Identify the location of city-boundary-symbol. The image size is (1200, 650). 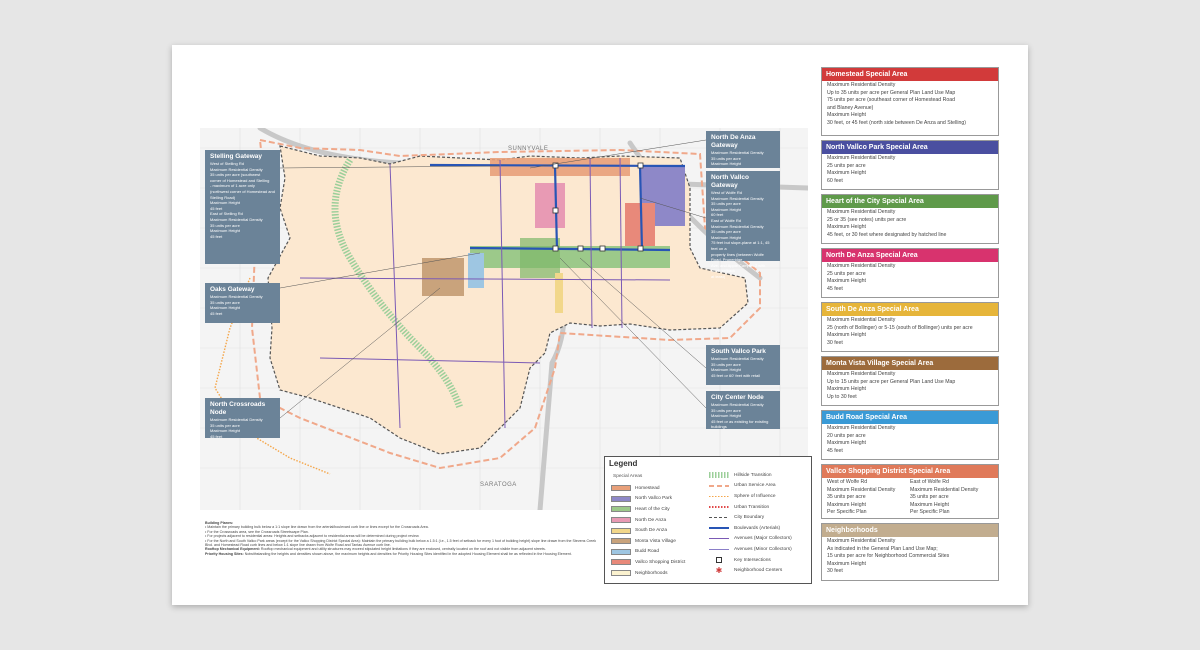
(719, 517).